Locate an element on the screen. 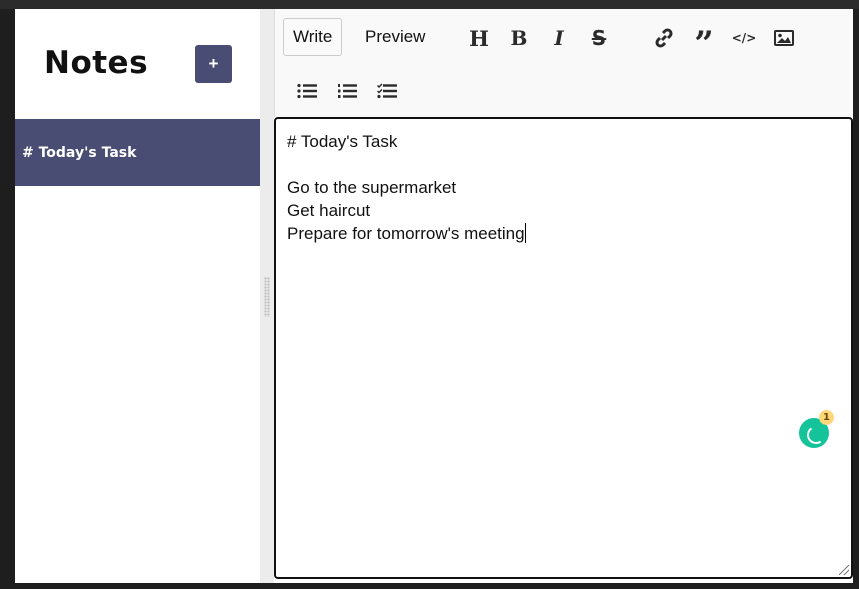 This screenshot has height=589, width=859. sidebar-title: Notes is located at coordinates (96, 63).